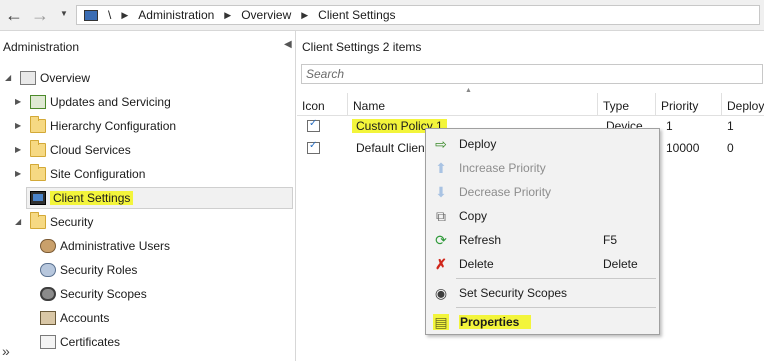 The image size is (764, 361). Describe the element at coordinates (502, 168) in the screenshot. I see `menu-item-label: Increase Priority` at that location.